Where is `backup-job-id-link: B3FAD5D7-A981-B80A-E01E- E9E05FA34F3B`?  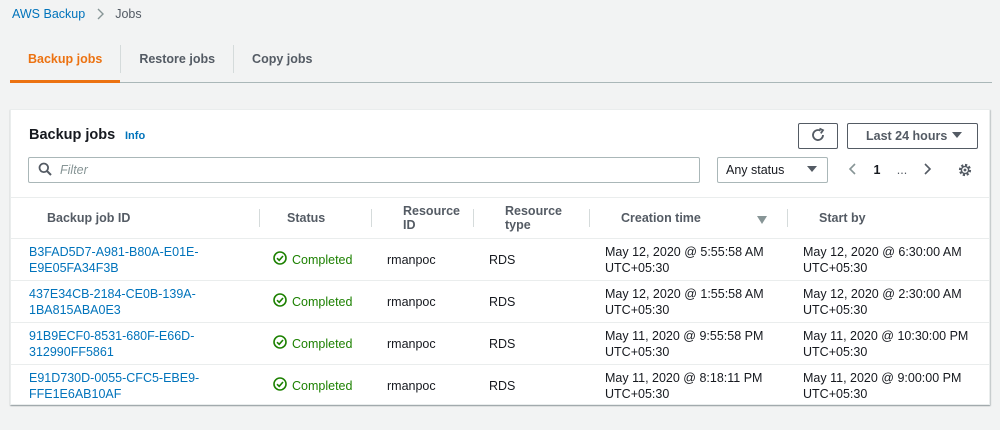 backup-job-id-link: B3FAD5D7-A981-B80A-E01E- E9E05FA34F3B is located at coordinates (144, 260).